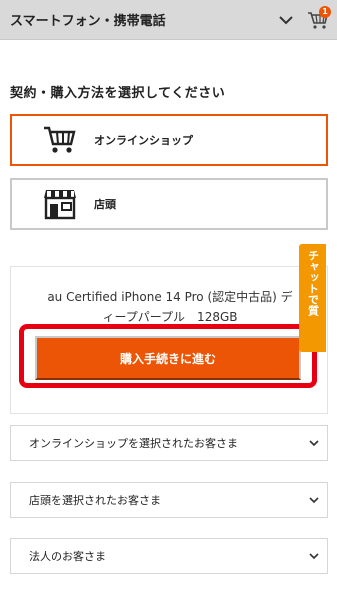 The height and width of the screenshot is (600, 337). I want to click on page-category-title: スマートフォン・携帯電話, so click(88, 21).